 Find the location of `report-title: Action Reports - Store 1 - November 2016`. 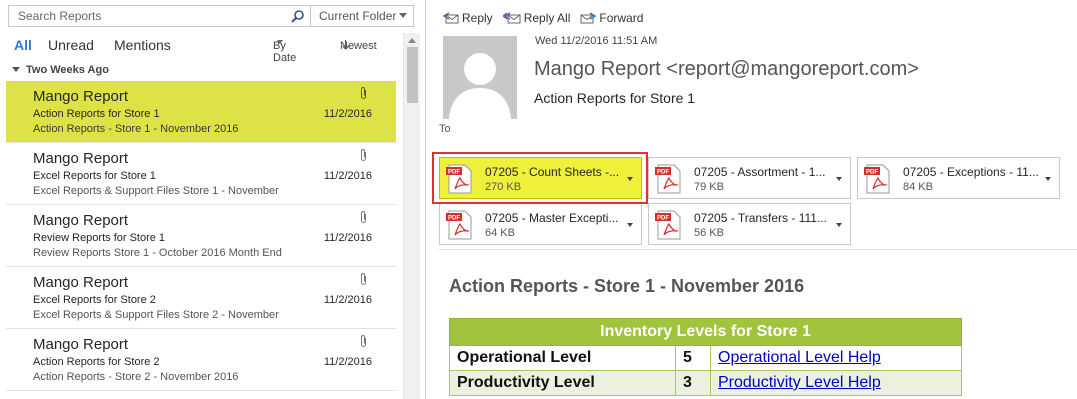

report-title: Action Reports - Store 1 - November 2016 is located at coordinates (627, 286).